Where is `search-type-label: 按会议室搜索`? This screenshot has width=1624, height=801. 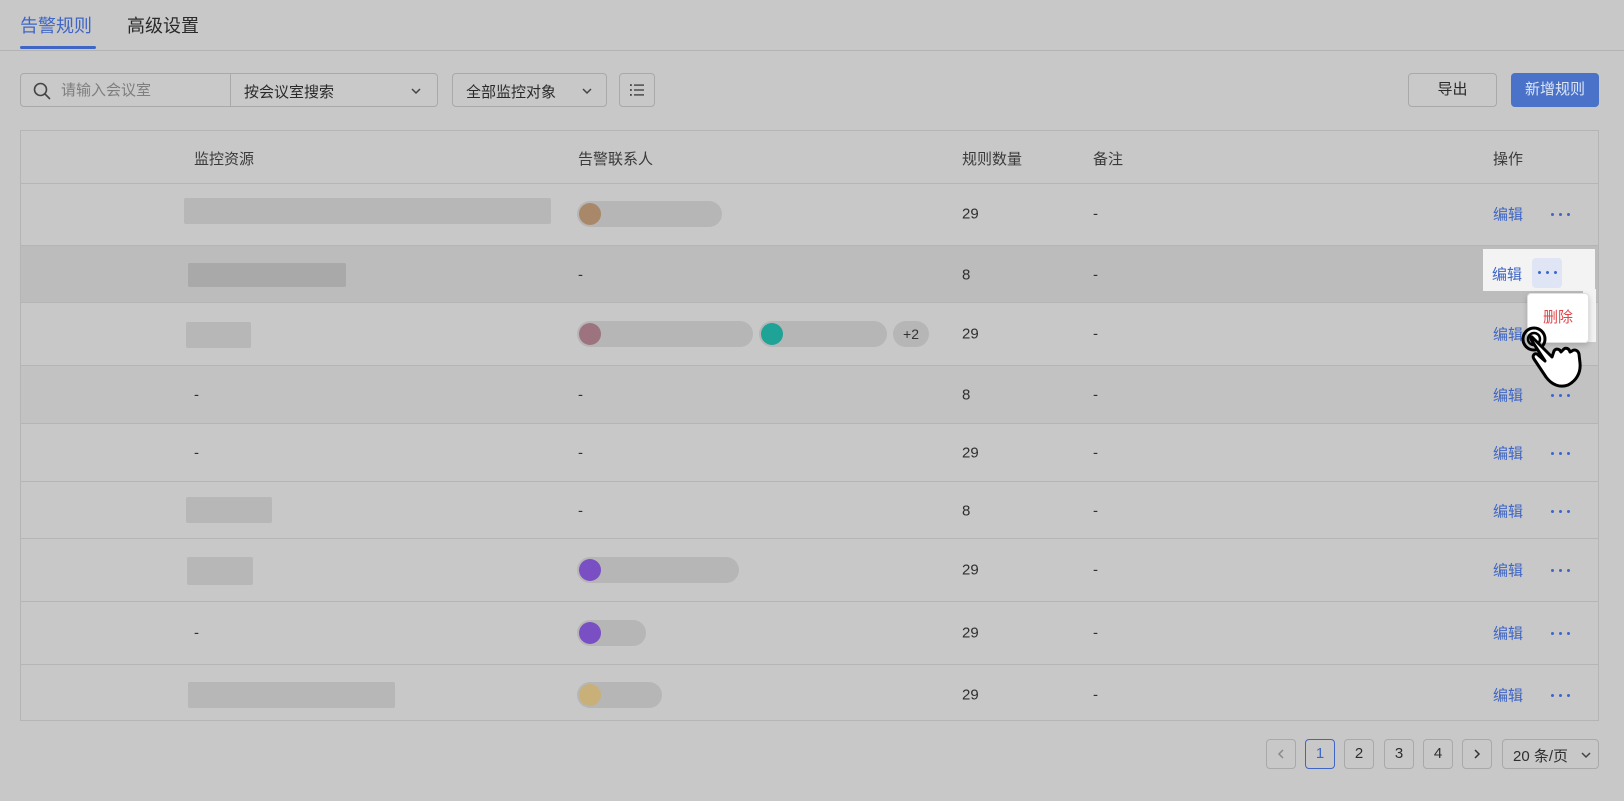 search-type-label: 按会议室搜索 is located at coordinates (289, 92).